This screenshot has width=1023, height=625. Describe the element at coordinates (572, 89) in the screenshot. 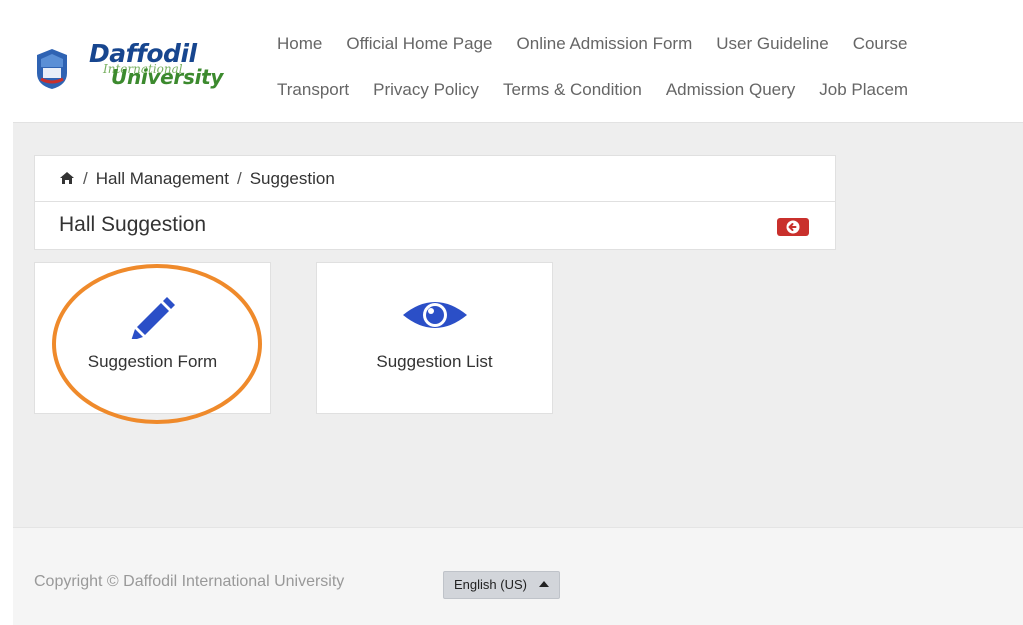

I see `nav-terms-condition: Terms & Condition` at that location.